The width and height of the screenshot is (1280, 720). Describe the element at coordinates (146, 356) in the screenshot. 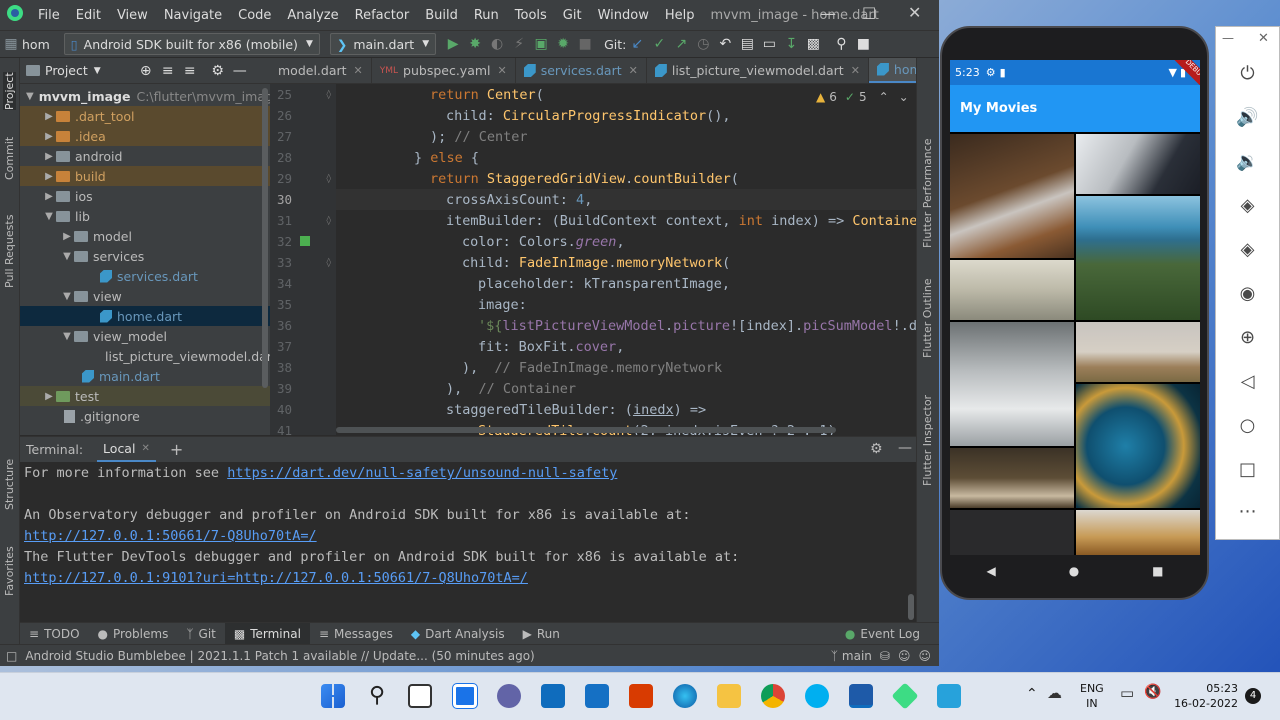

I see `tree-item: list_picture_viewmodel.dar` at that location.